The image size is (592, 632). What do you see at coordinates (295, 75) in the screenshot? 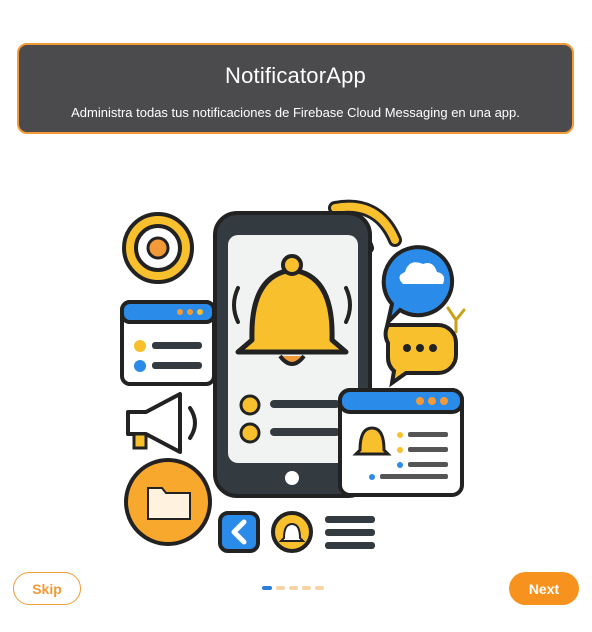
I see `app-title: NotificatorApp` at bounding box center [295, 75].